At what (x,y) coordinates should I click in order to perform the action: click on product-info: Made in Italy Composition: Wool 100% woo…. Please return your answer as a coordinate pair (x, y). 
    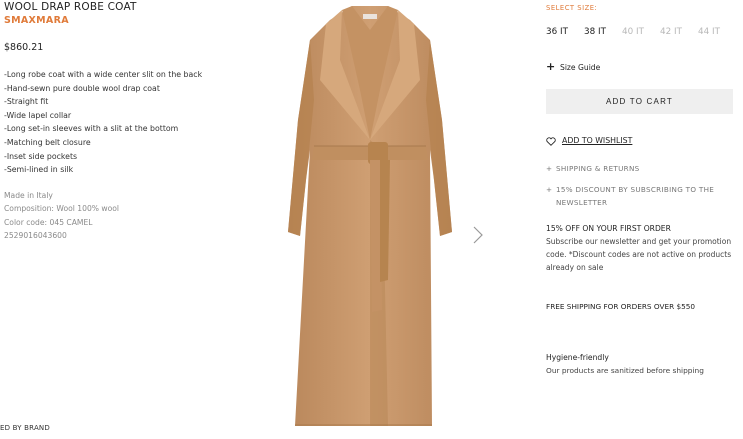
    Looking at the image, I should click on (104, 216).